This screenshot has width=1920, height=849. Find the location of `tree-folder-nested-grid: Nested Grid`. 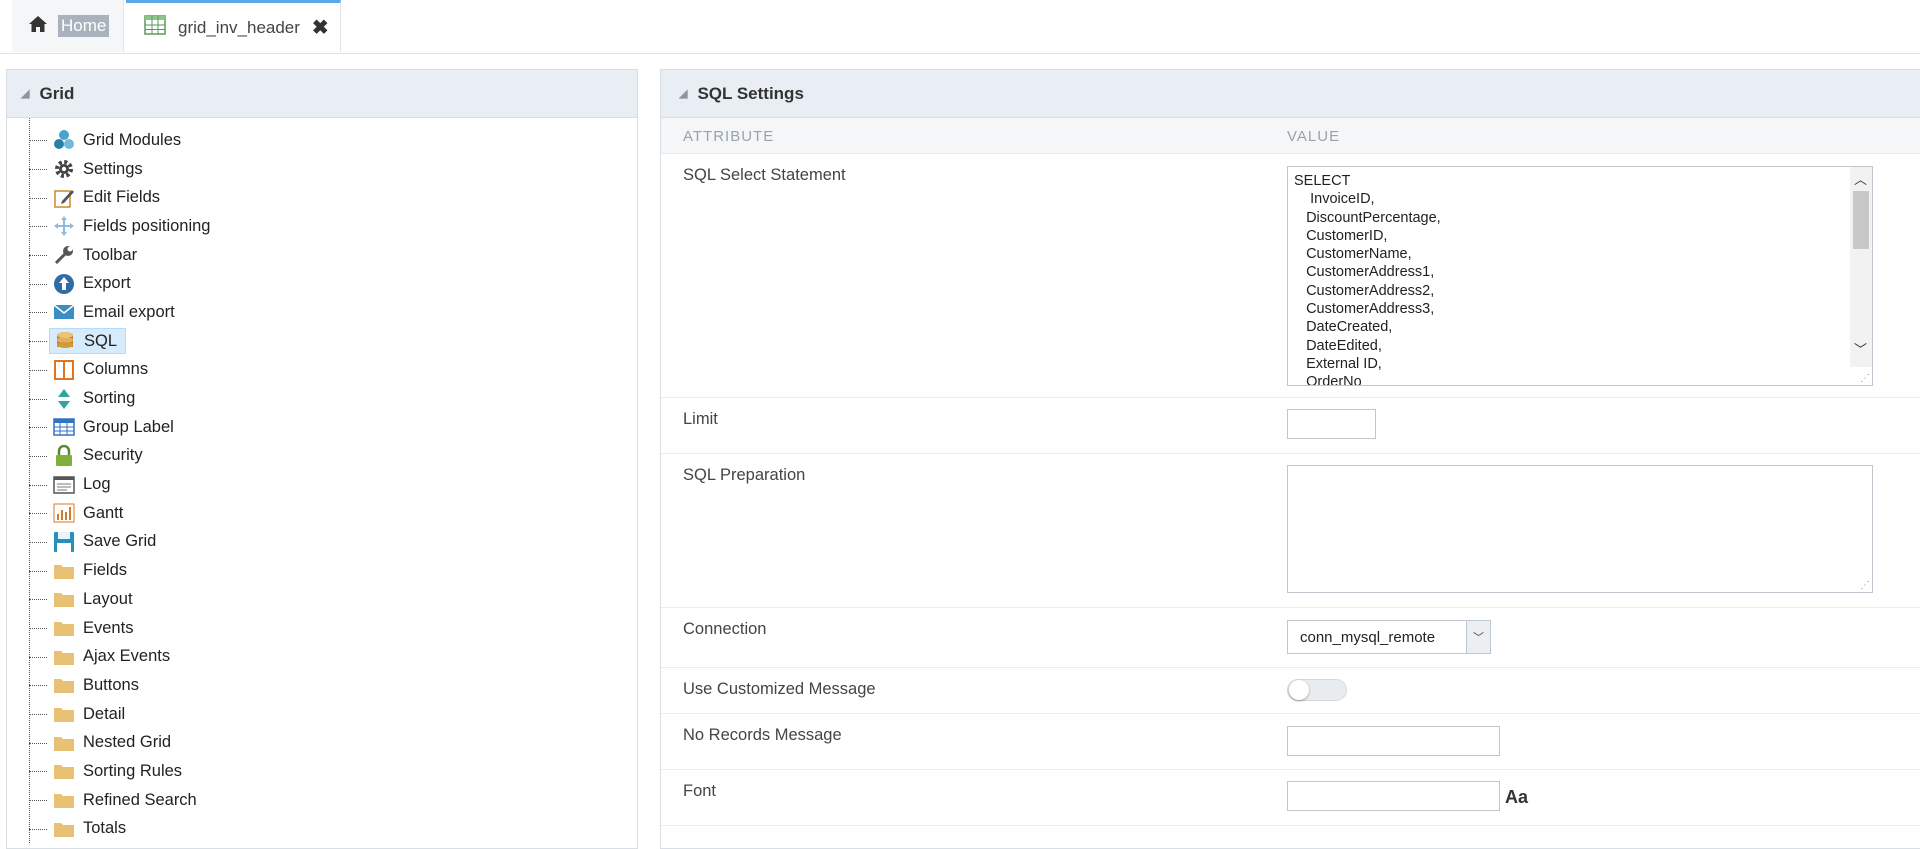

tree-folder-nested-grid: Nested Grid is located at coordinates (322, 742).